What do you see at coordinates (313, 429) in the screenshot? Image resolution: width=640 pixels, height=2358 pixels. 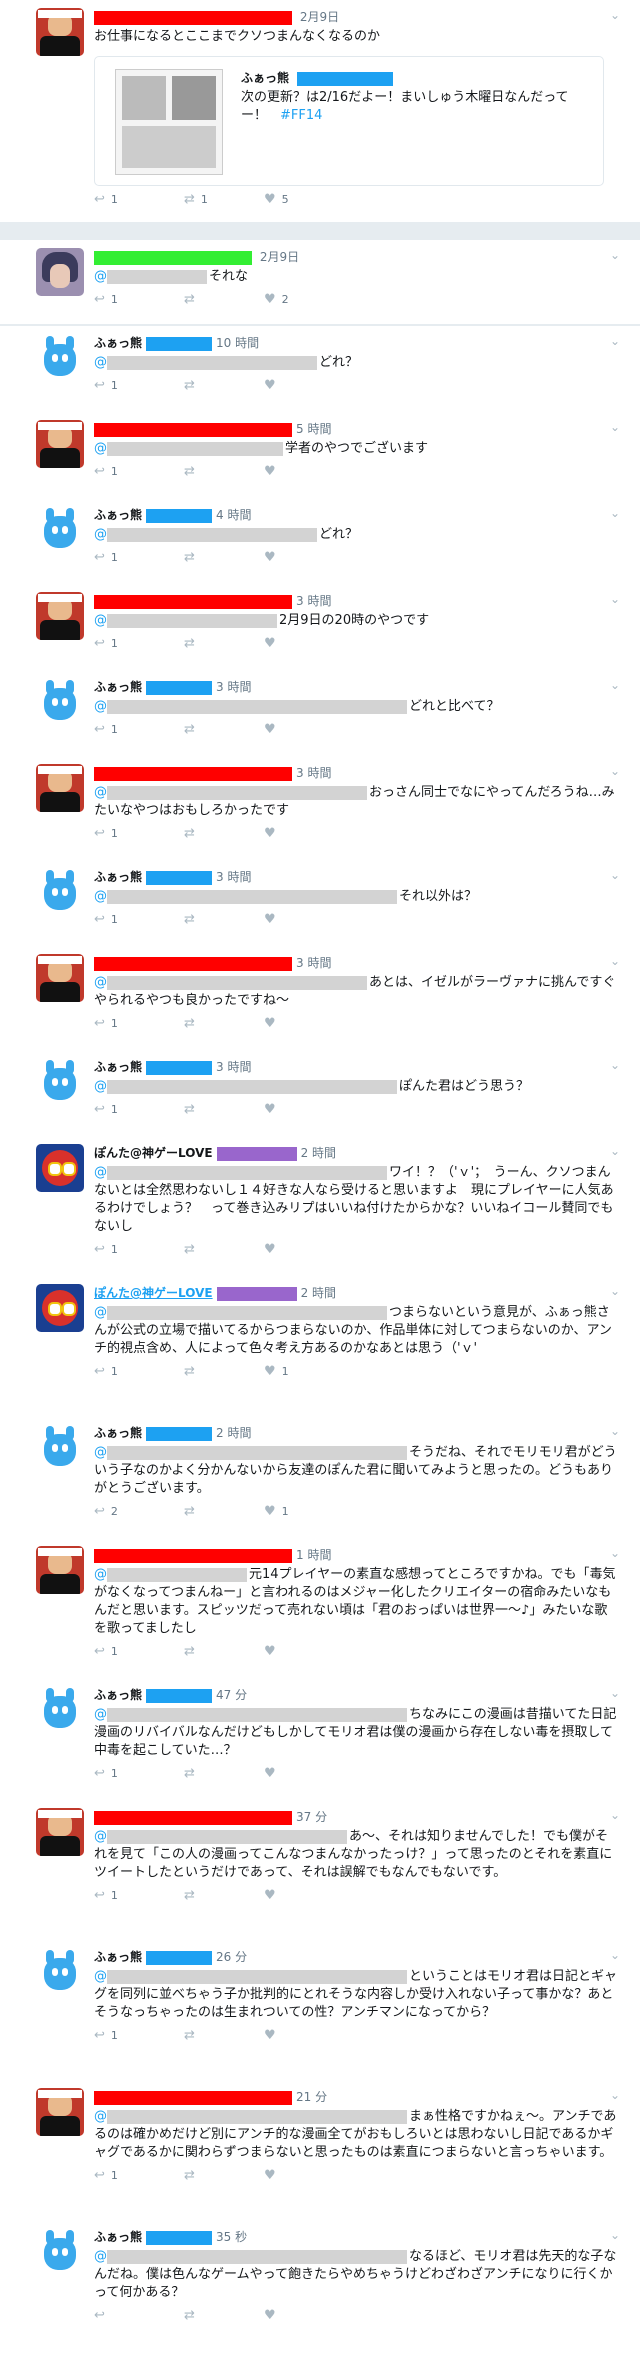 I see `tweet-time: 5 時間` at bounding box center [313, 429].